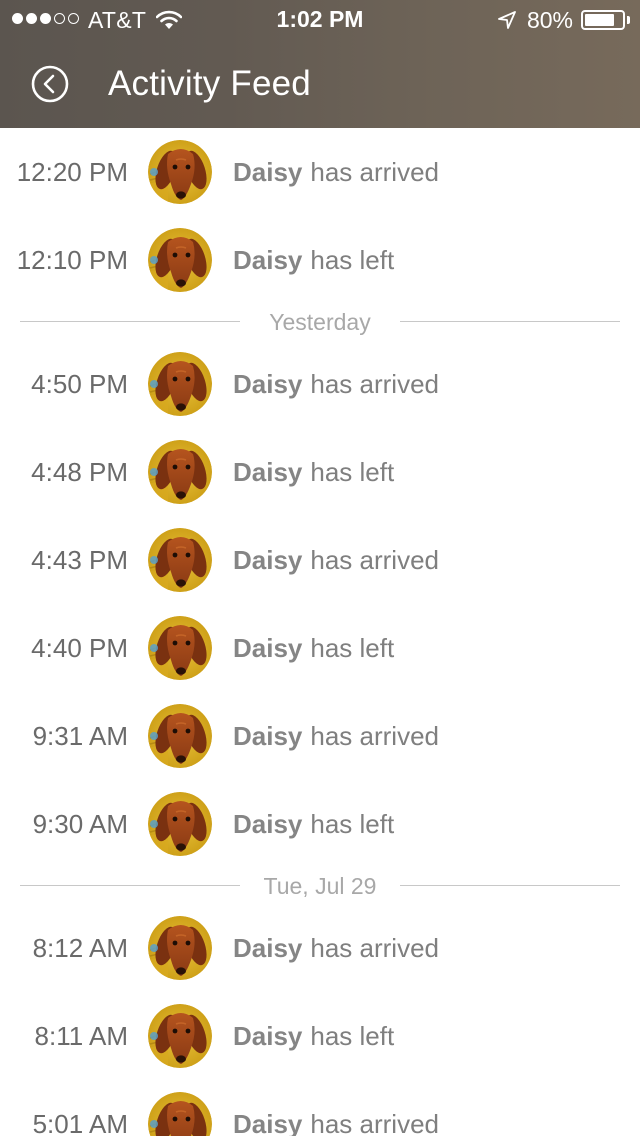 Image resolution: width=640 pixels, height=1136 pixels. I want to click on activity-time: 12:20 PM, so click(72, 172).